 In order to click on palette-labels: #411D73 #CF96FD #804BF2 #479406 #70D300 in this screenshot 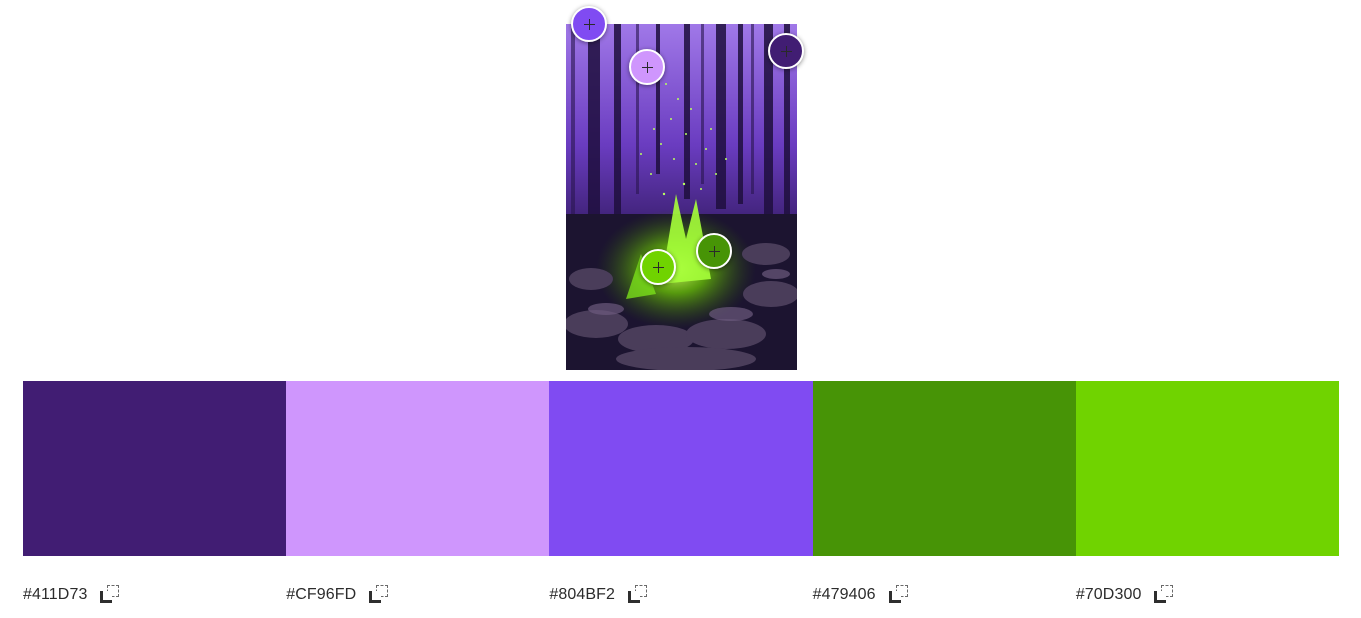, I will do `click(681, 595)`.